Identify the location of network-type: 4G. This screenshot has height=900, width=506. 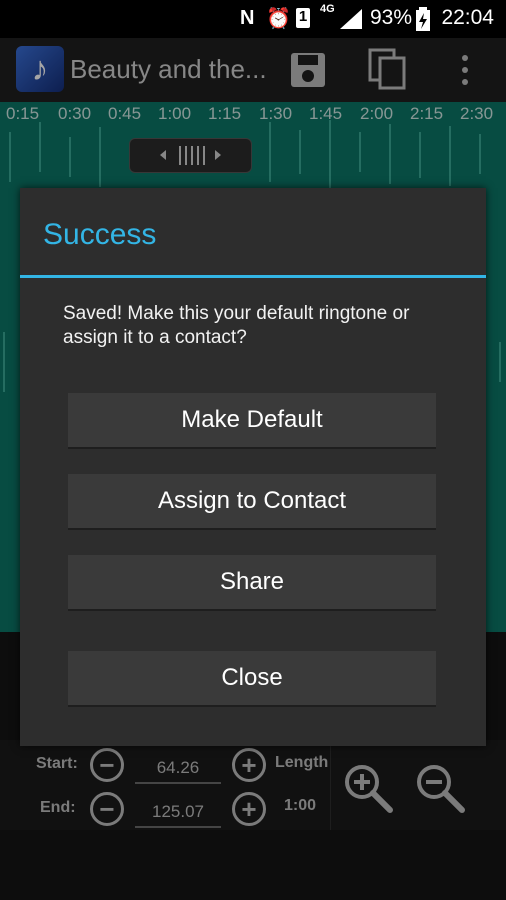
(327, 9).